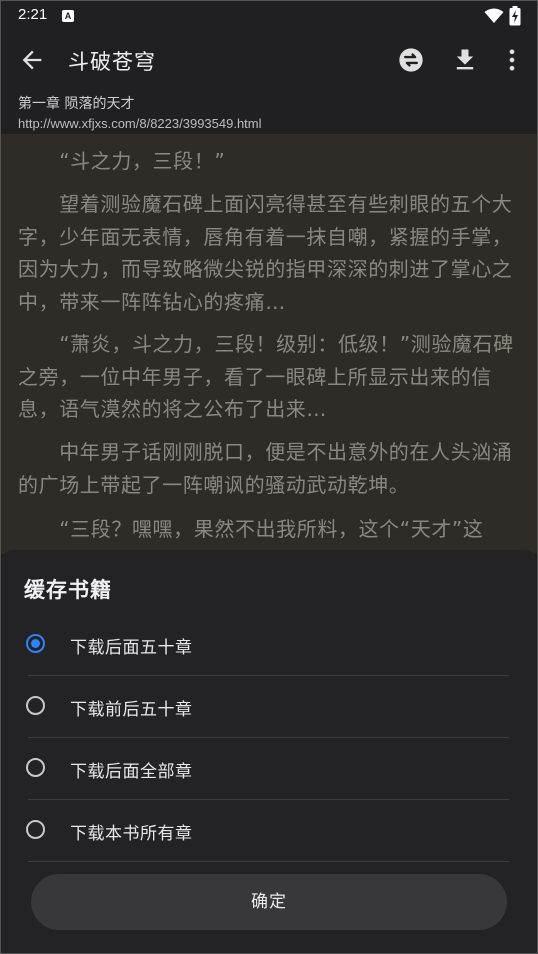 The width and height of the screenshot is (538, 954). What do you see at coordinates (268, 861) in the screenshot?
I see `divider` at bounding box center [268, 861].